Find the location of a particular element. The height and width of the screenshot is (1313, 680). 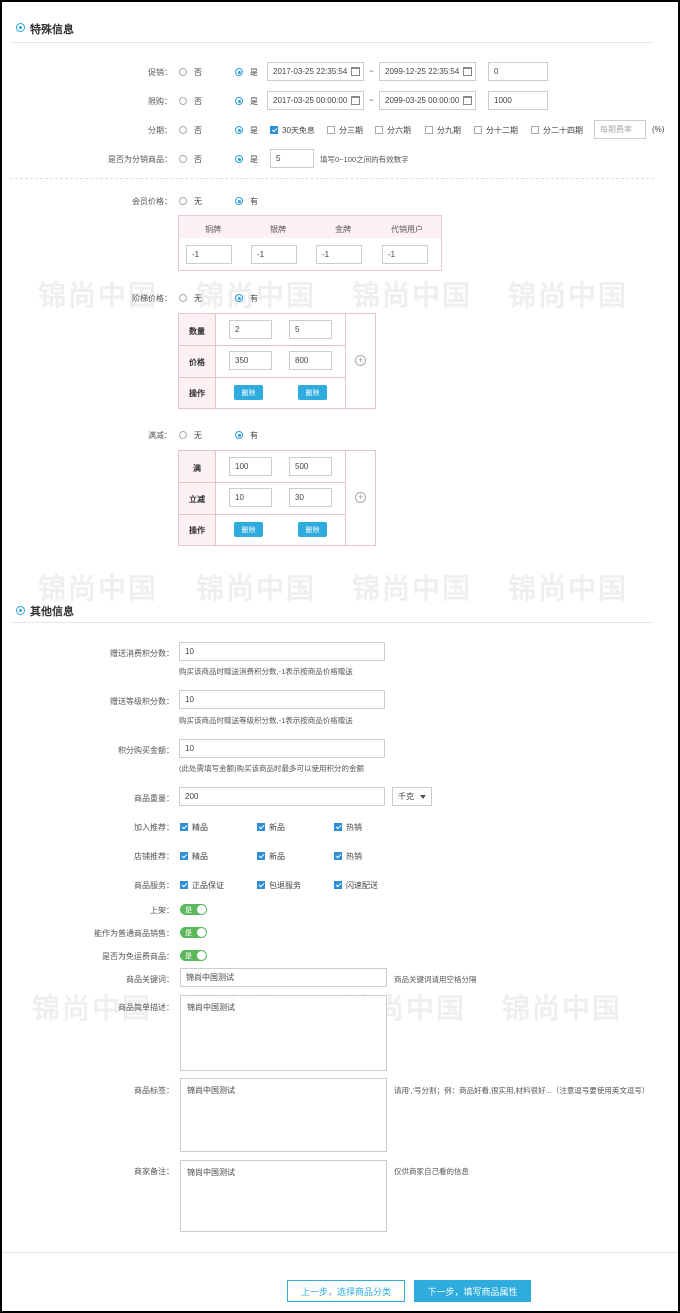

weight-unit-select: 千克 is located at coordinates (412, 796).